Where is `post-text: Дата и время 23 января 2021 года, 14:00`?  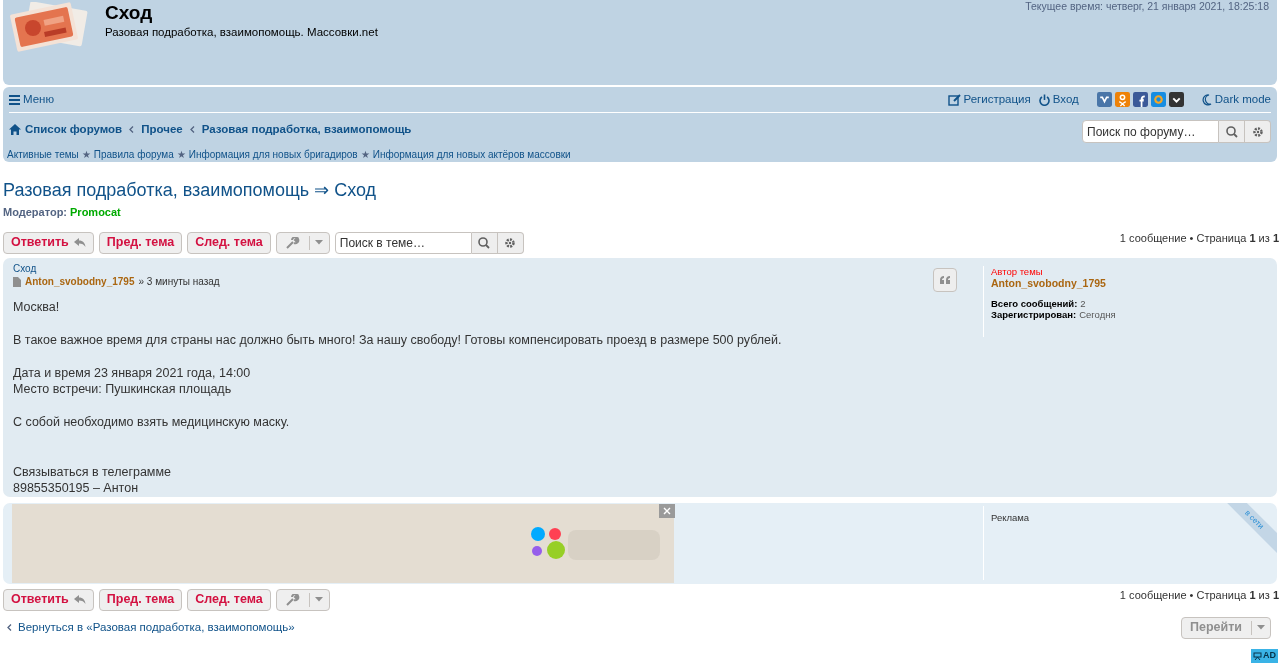
post-text: Дата и время 23 января 2021 года, 14:00 is located at coordinates (132, 372).